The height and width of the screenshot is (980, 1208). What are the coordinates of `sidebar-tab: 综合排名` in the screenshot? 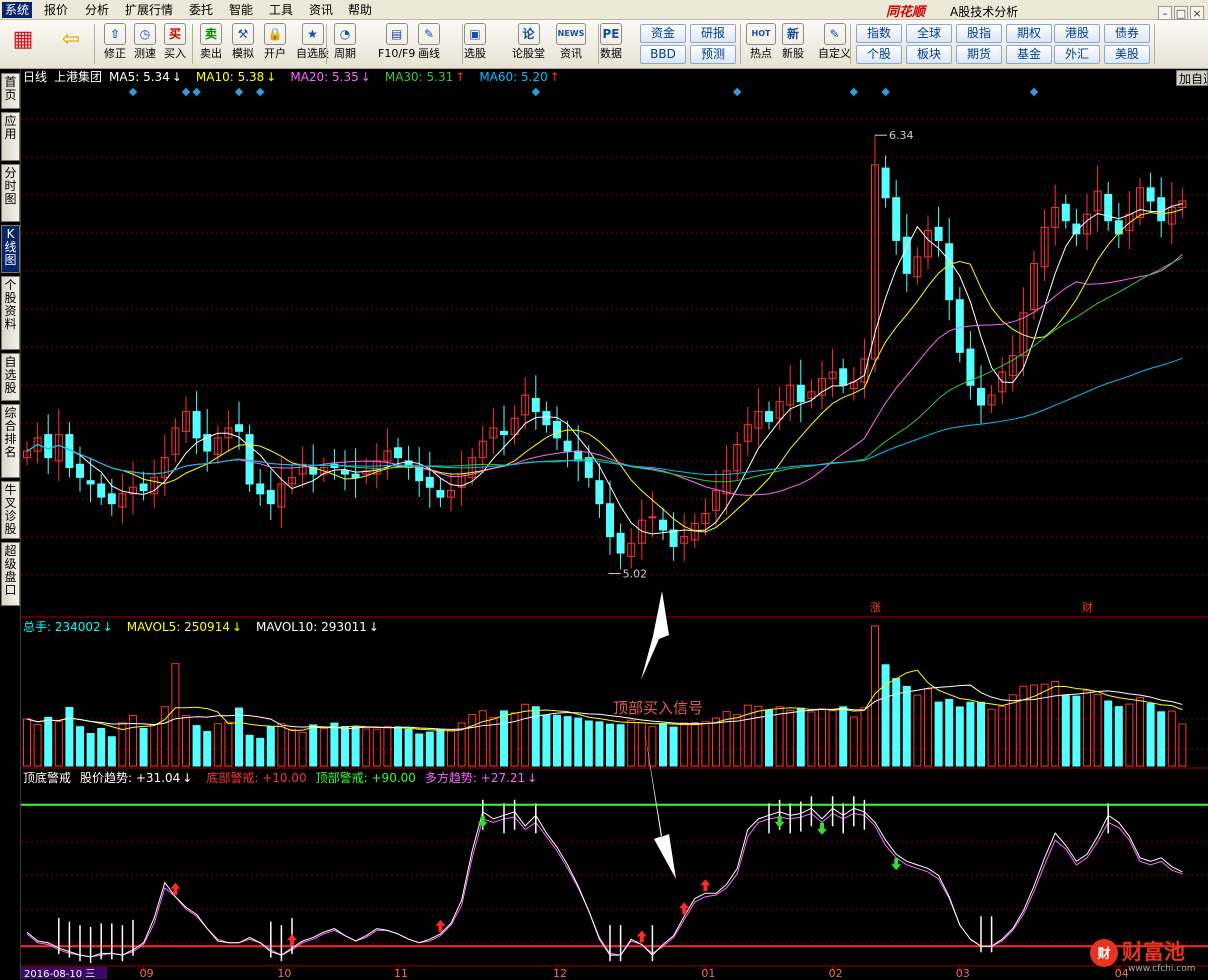 It's located at (10, 441).